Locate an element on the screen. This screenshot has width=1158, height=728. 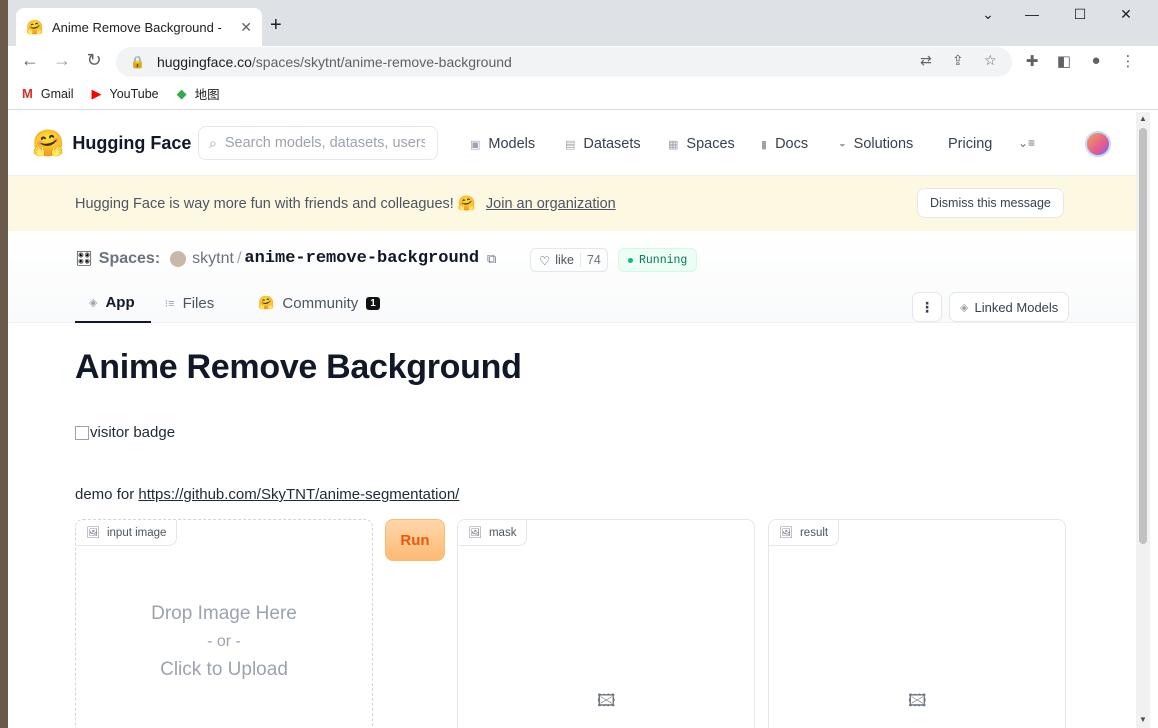
bookmark-youtube: ▶ YouTube is located at coordinates (125, 94).